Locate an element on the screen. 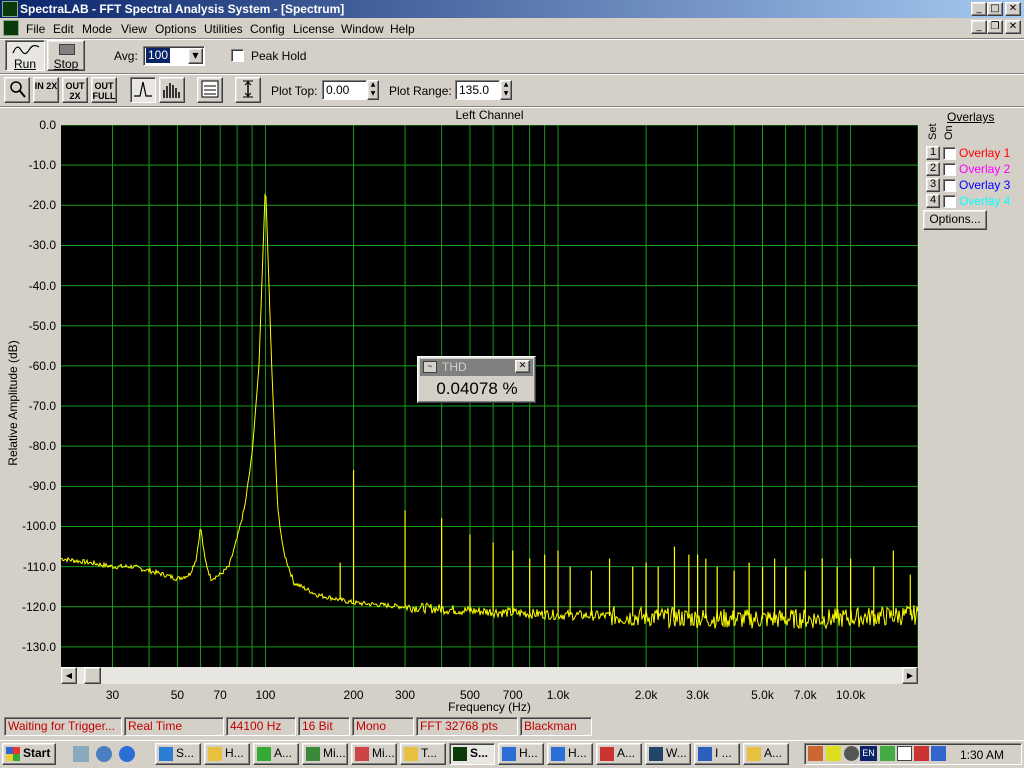 The width and height of the screenshot is (1024, 768). thd-window: ~ THD ✕ 0.04078 % is located at coordinates (476, 379).